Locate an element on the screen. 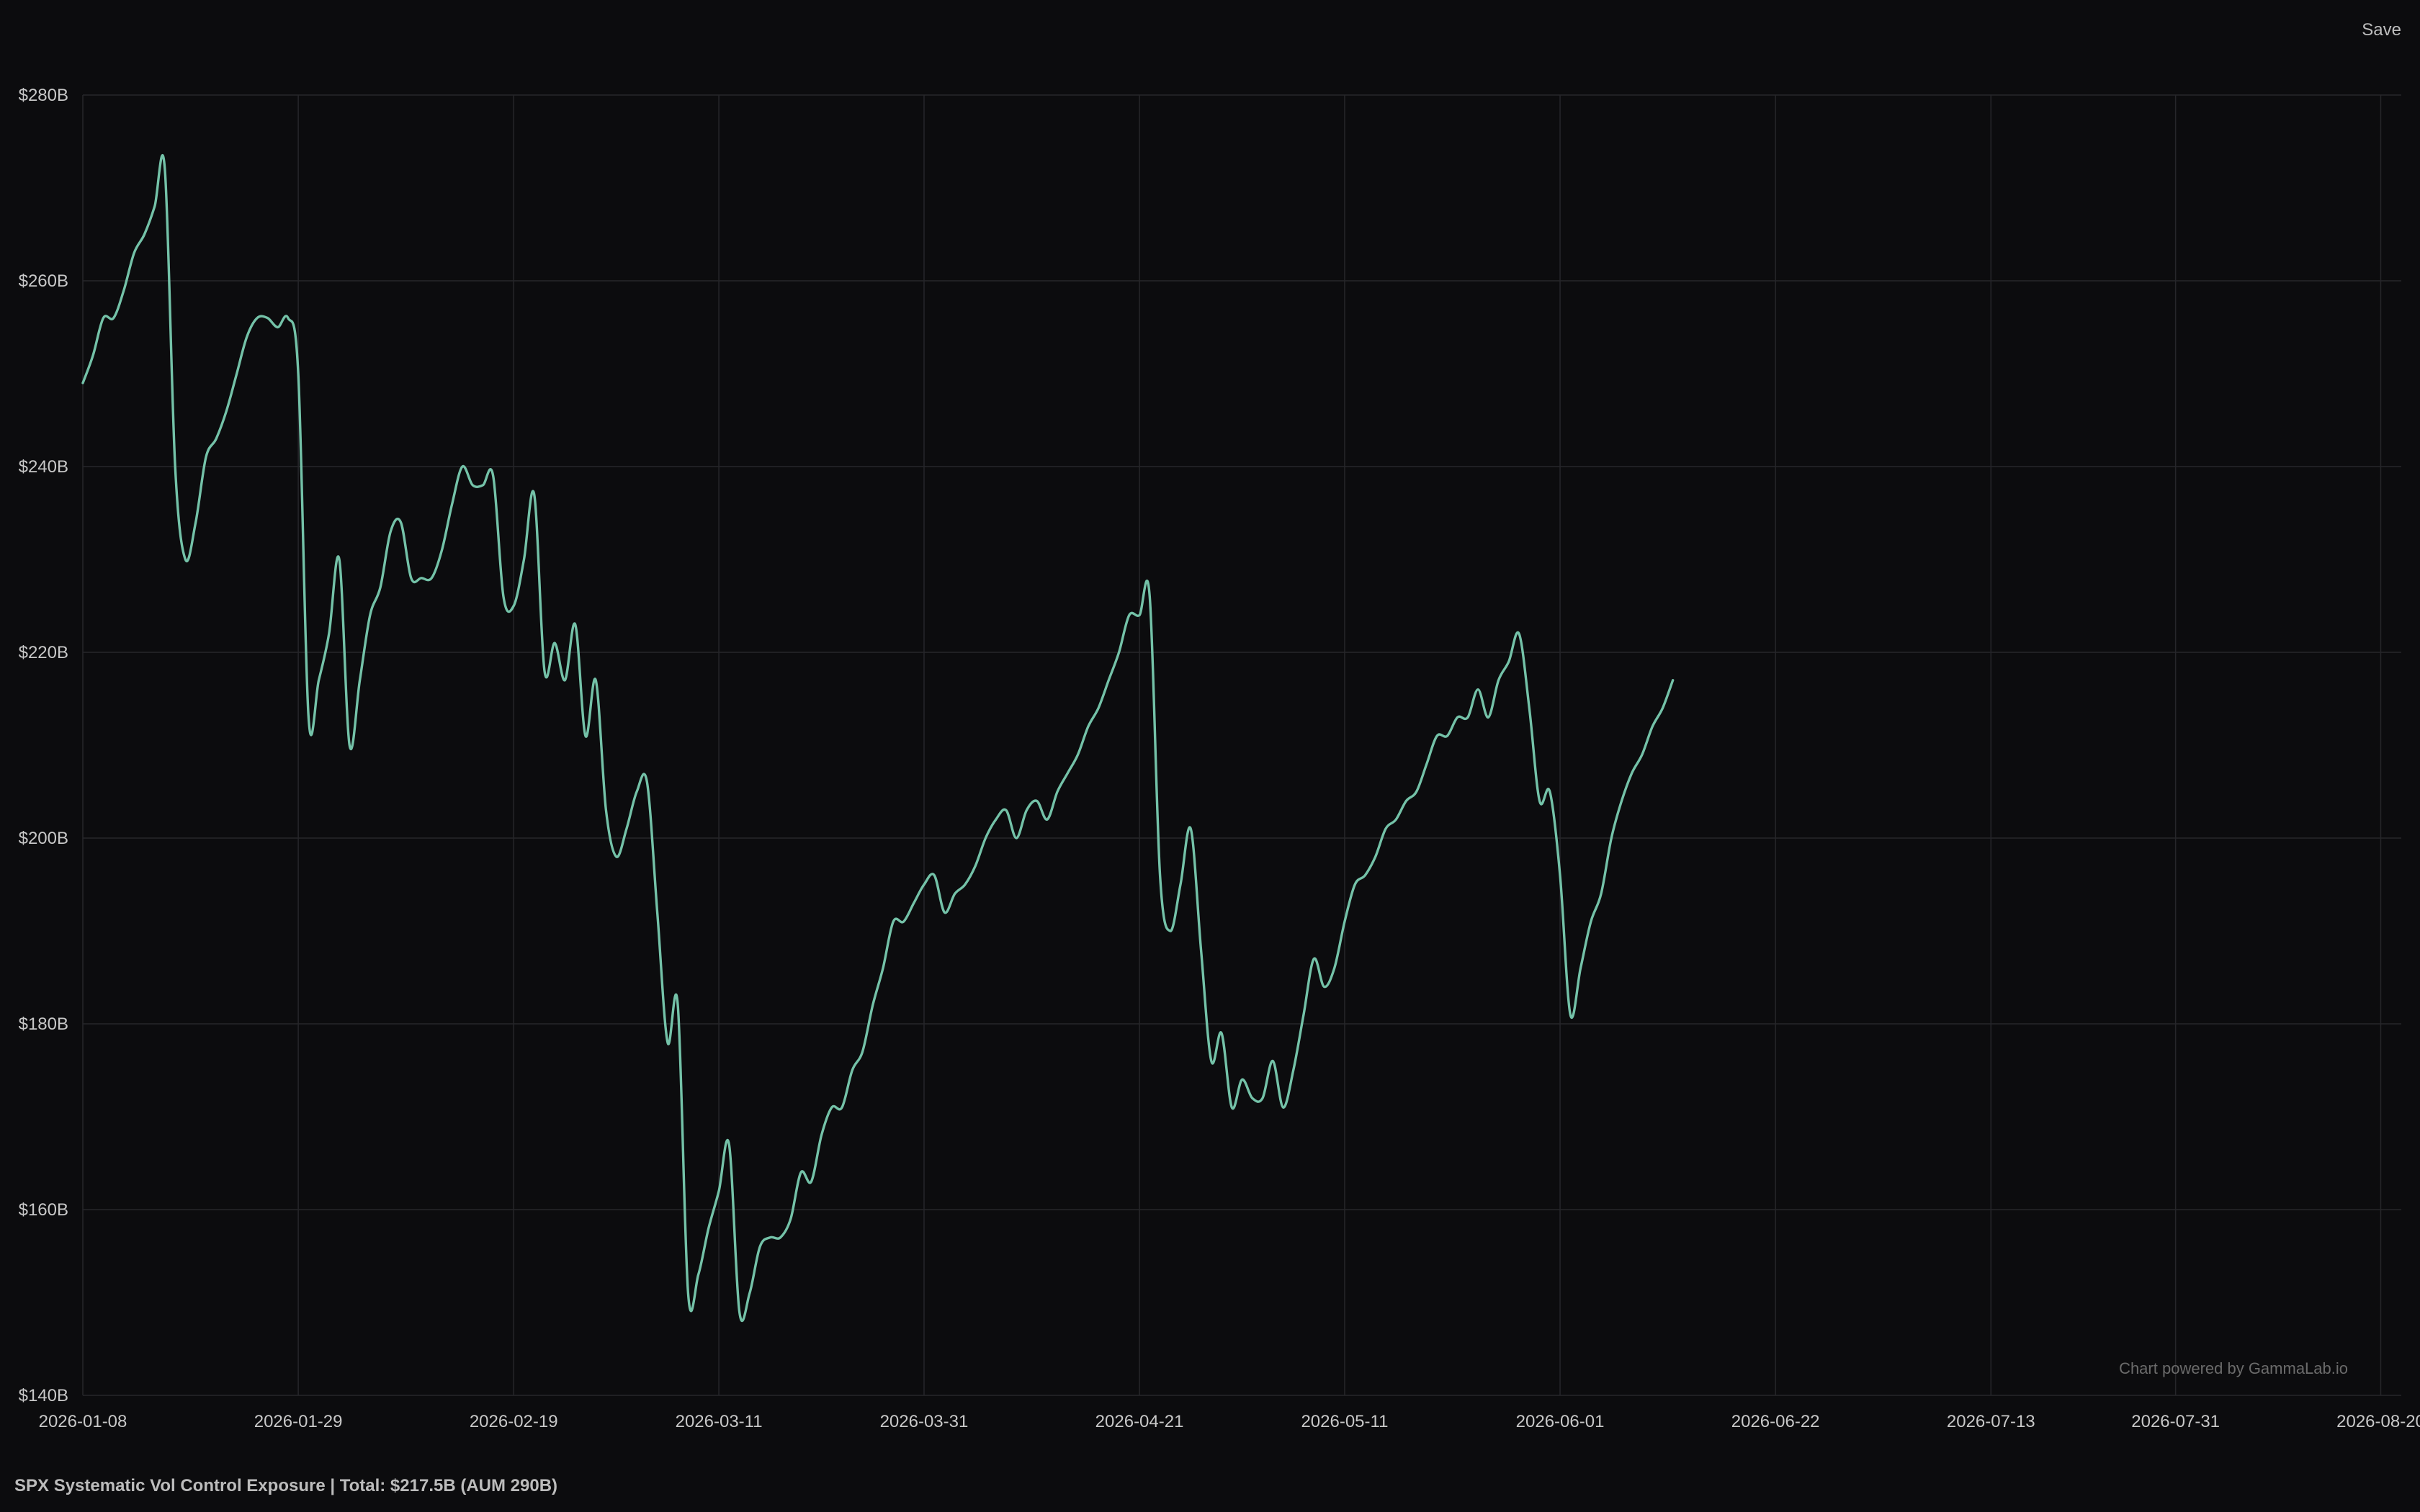 The height and width of the screenshot is (1512, 2420). y-tick-label: $180B is located at coordinates (43, 1024).